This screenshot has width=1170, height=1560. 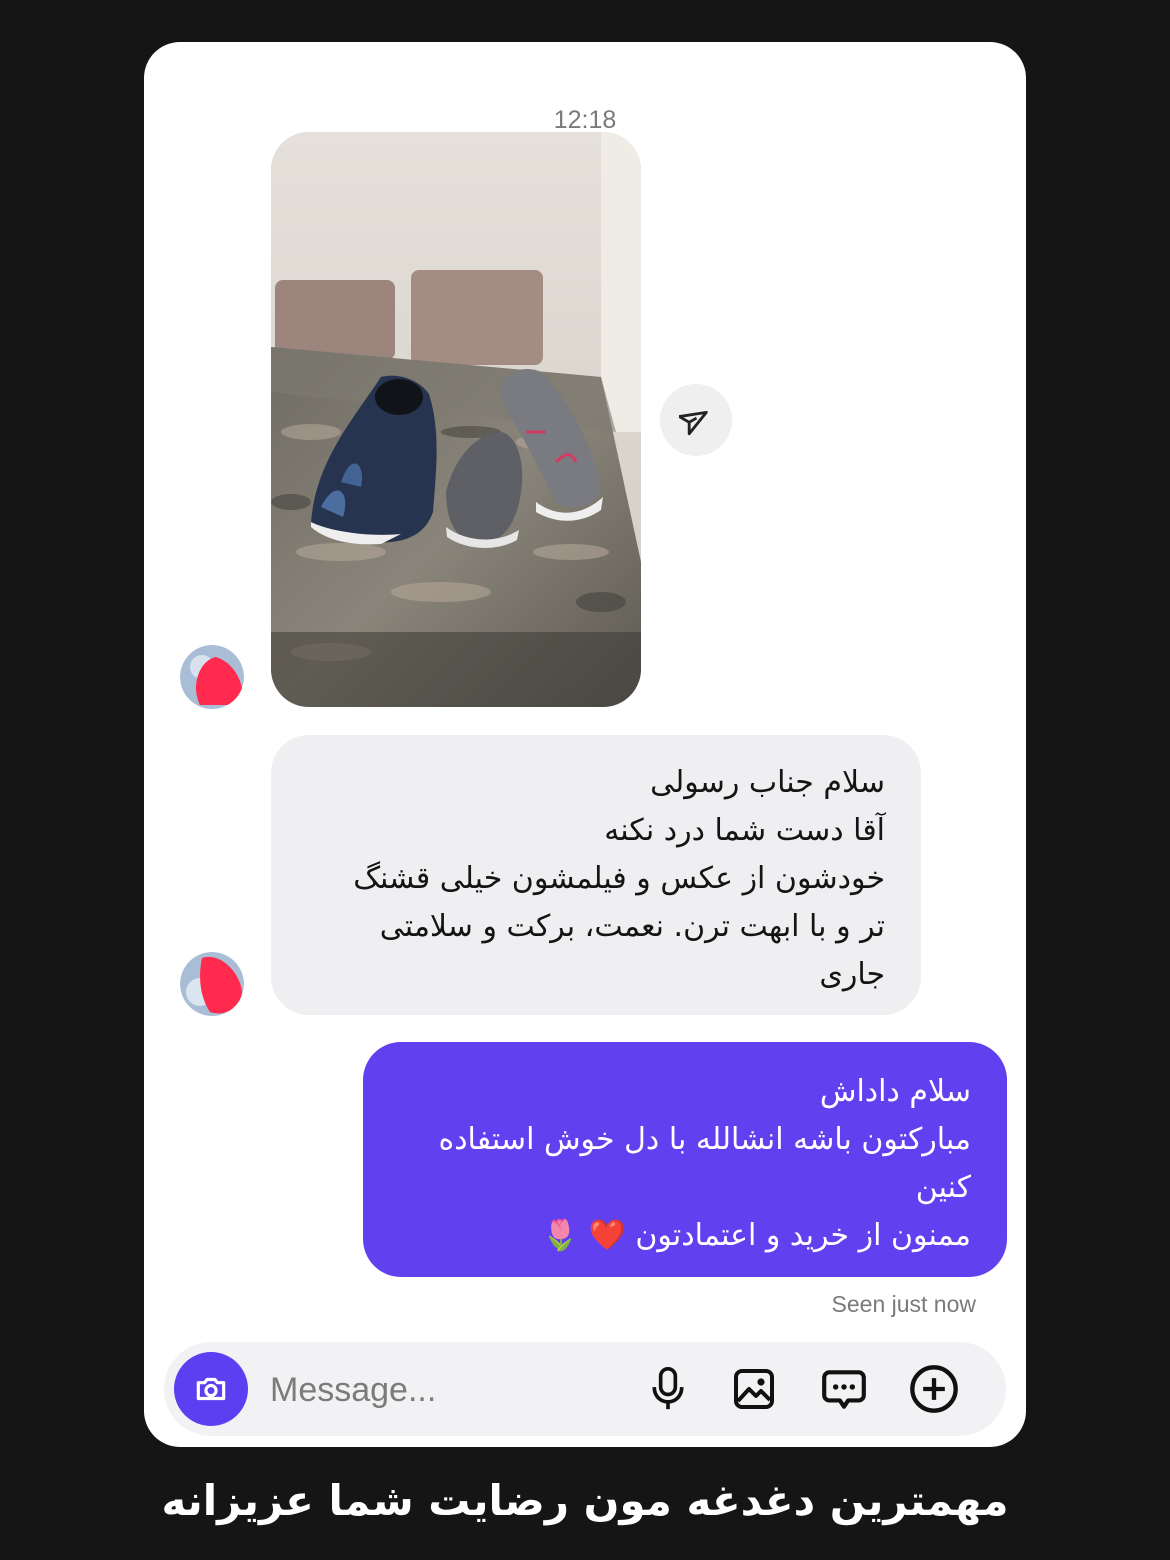 I want to click on message-input, so click(x=440, y=1390).